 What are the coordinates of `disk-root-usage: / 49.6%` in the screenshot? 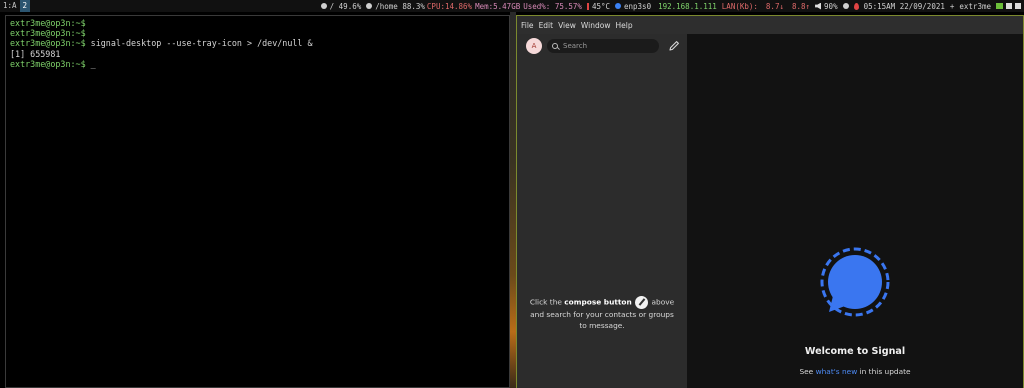 It's located at (345, 6).